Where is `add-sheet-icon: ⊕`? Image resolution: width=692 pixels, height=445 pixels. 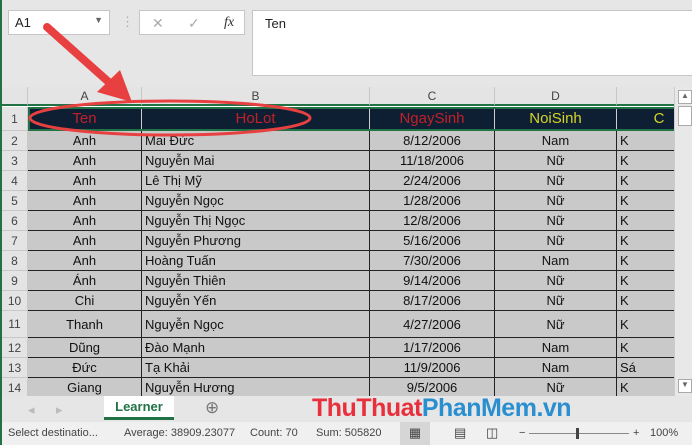
add-sheet-icon: ⊕ is located at coordinates (212, 408).